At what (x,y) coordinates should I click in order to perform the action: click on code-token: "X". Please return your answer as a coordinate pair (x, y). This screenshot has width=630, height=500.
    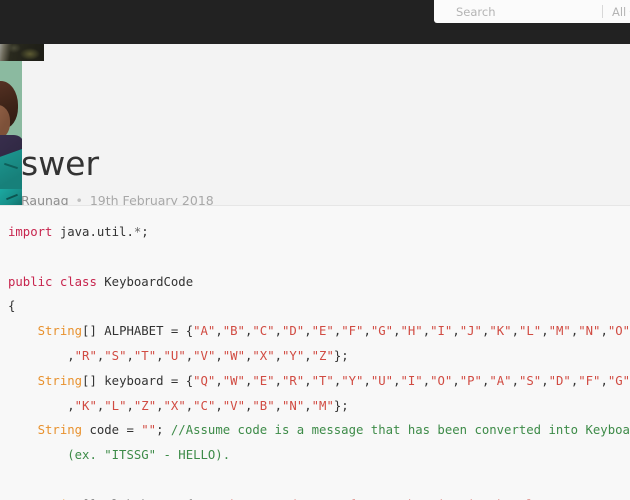
    Looking at the image, I should click on (263, 355).